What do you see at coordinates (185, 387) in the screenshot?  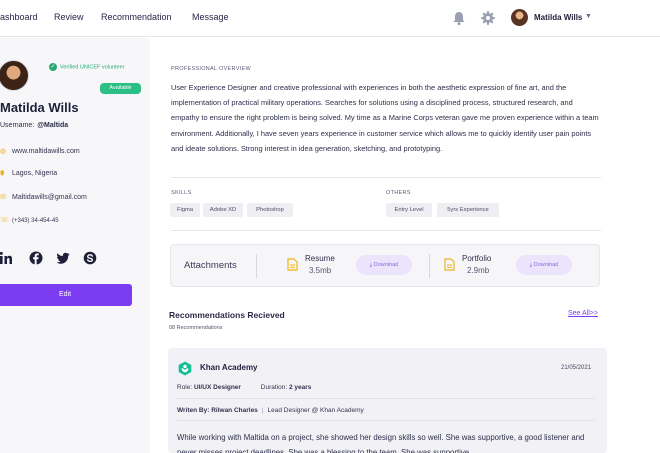 I see `role-label: Role:` at bounding box center [185, 387].